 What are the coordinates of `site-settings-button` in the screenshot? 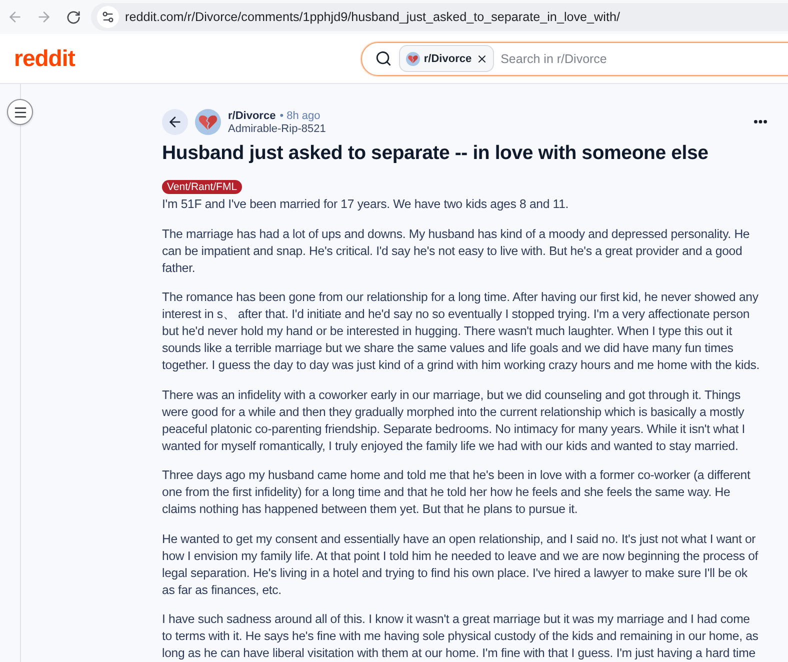 It's located at (108, 17).